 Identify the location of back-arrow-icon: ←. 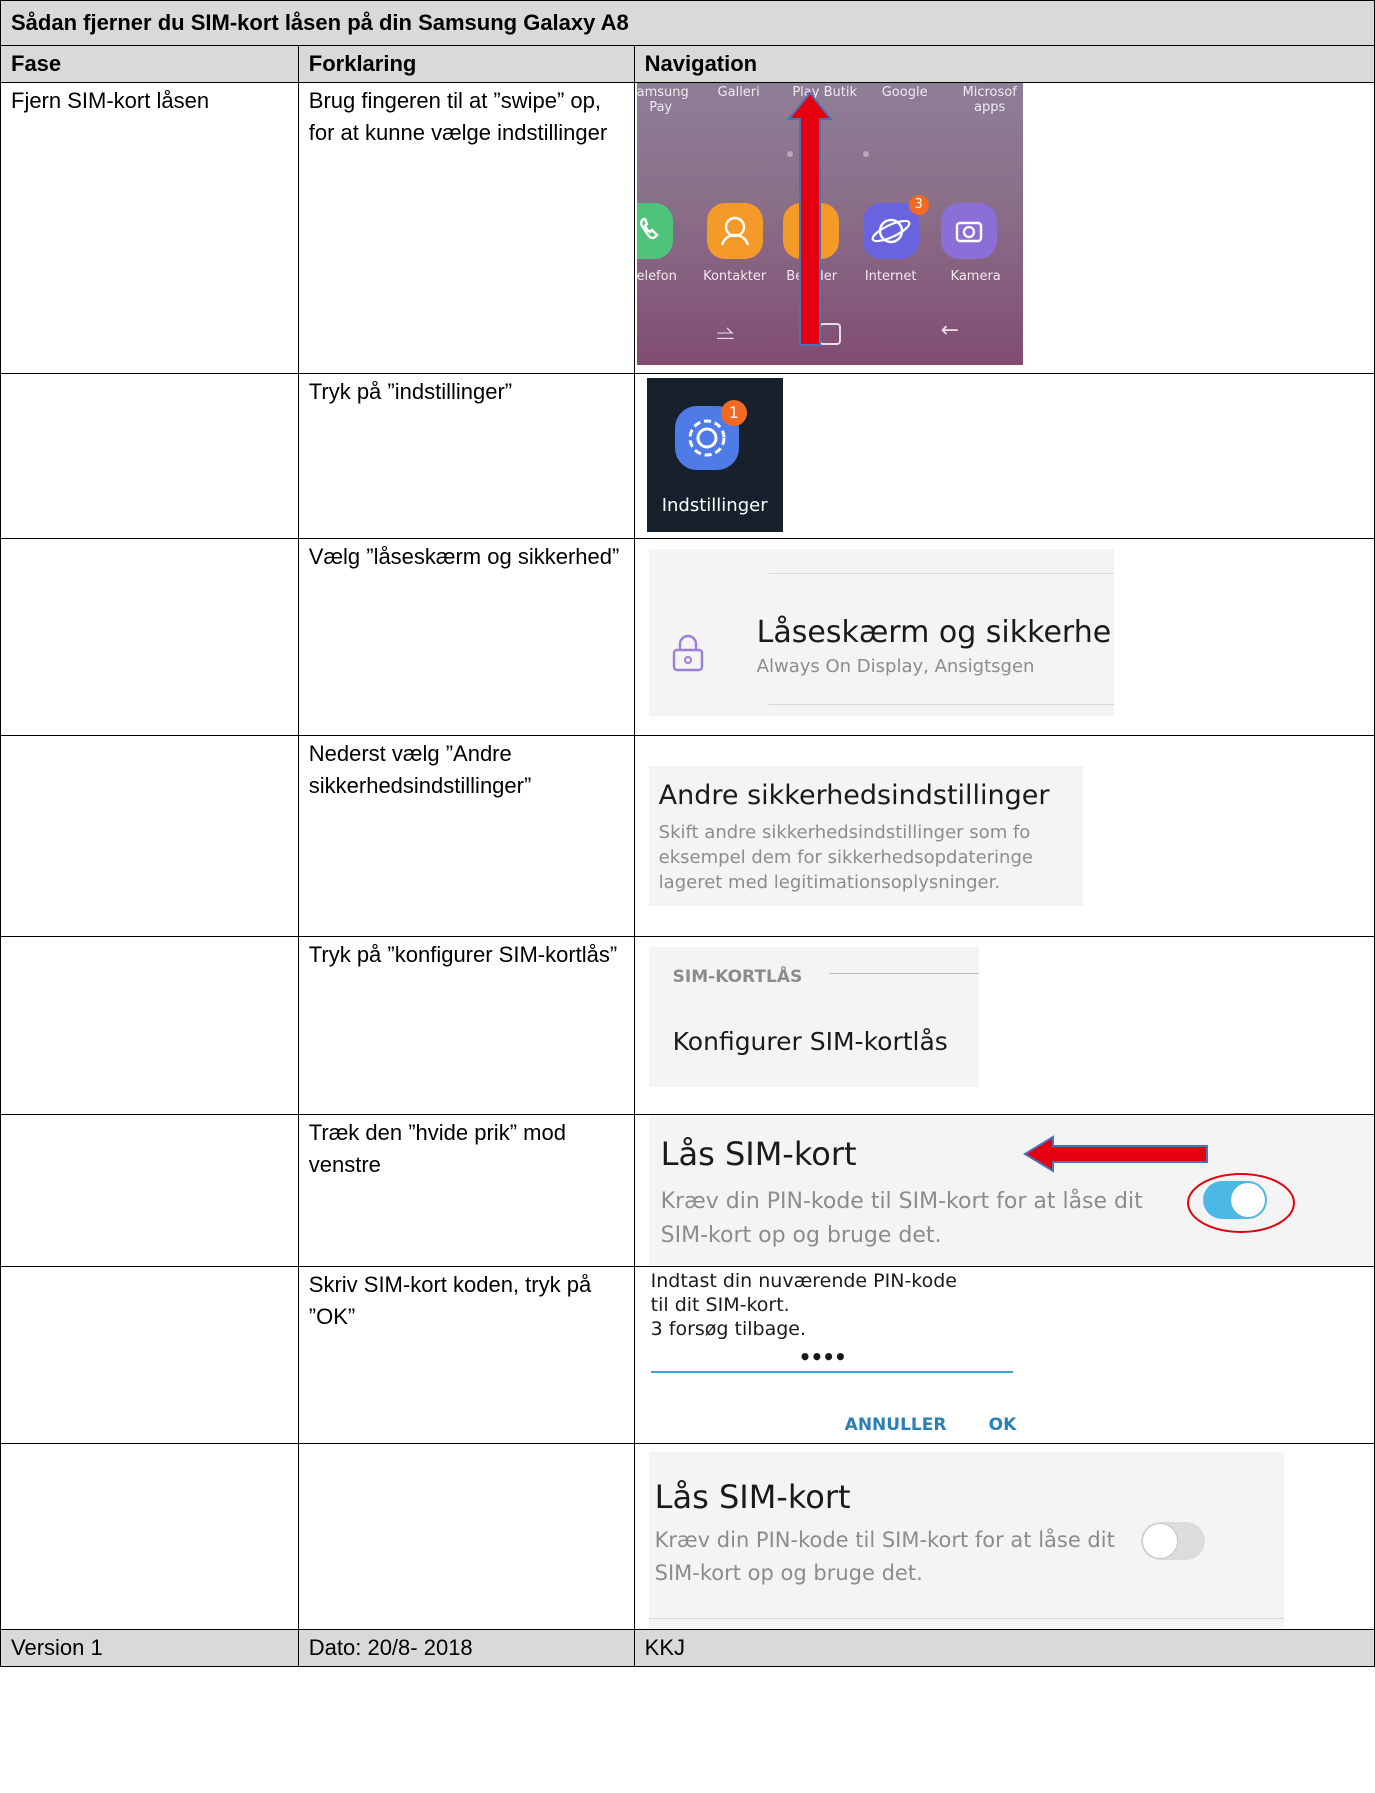
(950, 331).